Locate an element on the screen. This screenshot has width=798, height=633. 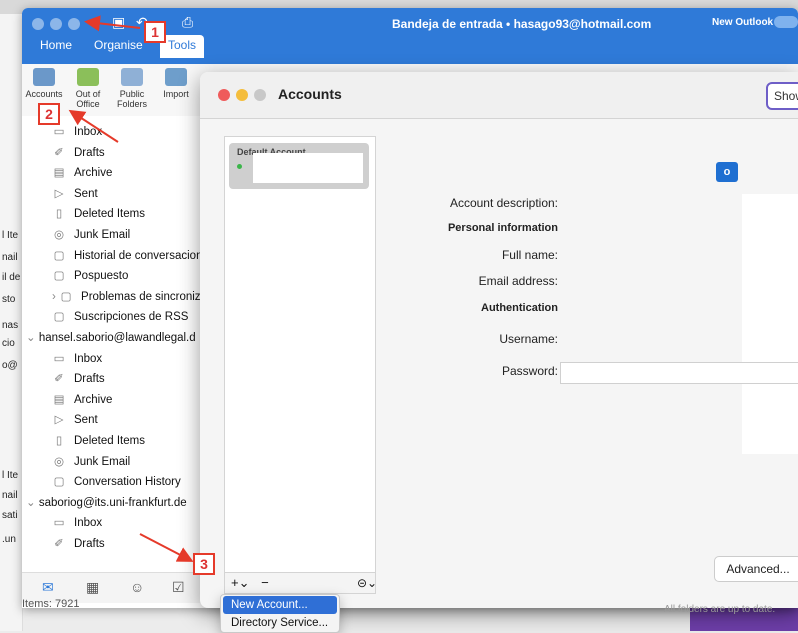
import-icon is located at coordinates (176, 77).